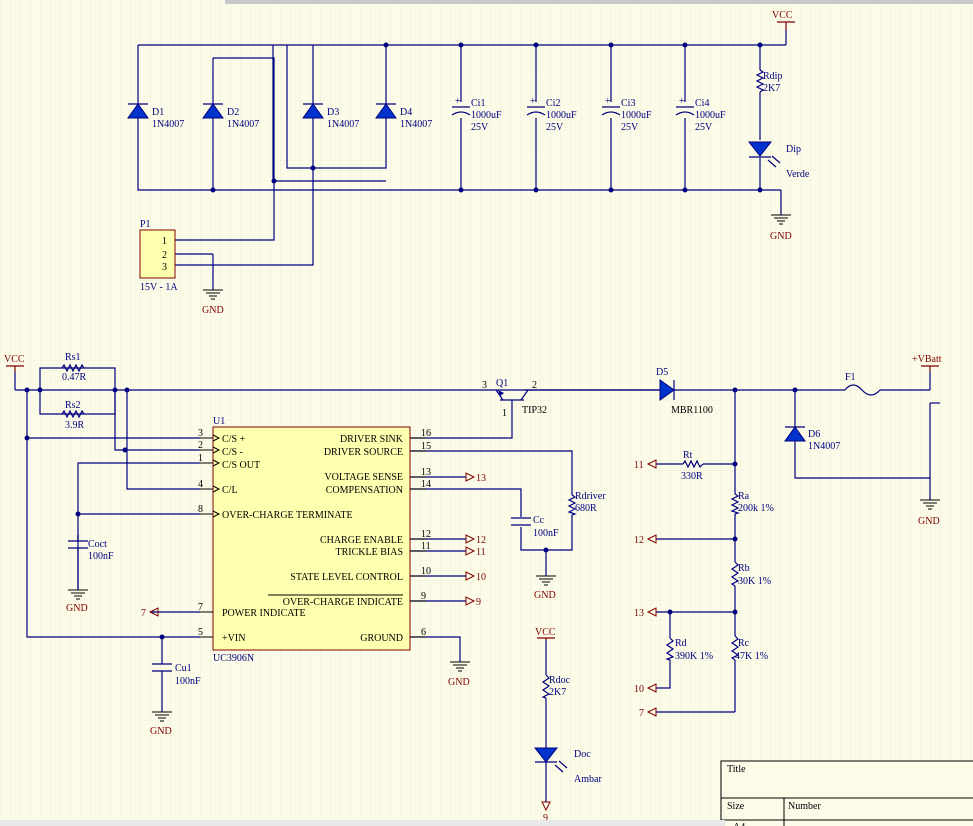 This screenshot has height=826, width=973. What do you see at coordinates (164, 267) in the screenshot?
I see `p1-pin-3: 3` at bounding box center [164, 267].